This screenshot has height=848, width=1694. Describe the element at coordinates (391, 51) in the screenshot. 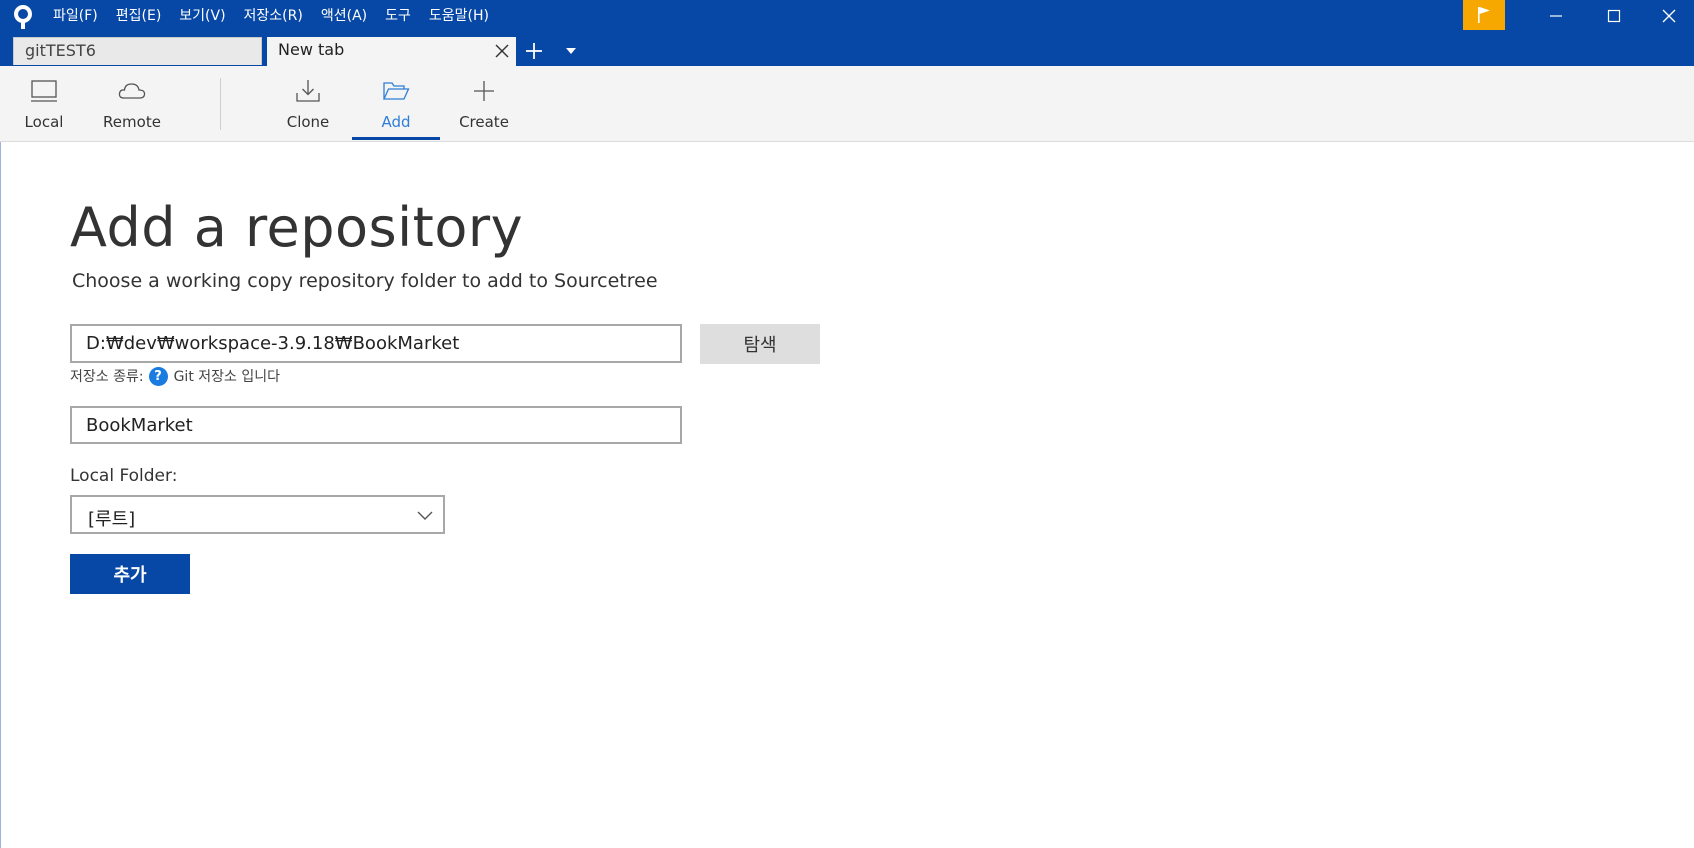

I see `tab-new-tab: New tab` at that location.